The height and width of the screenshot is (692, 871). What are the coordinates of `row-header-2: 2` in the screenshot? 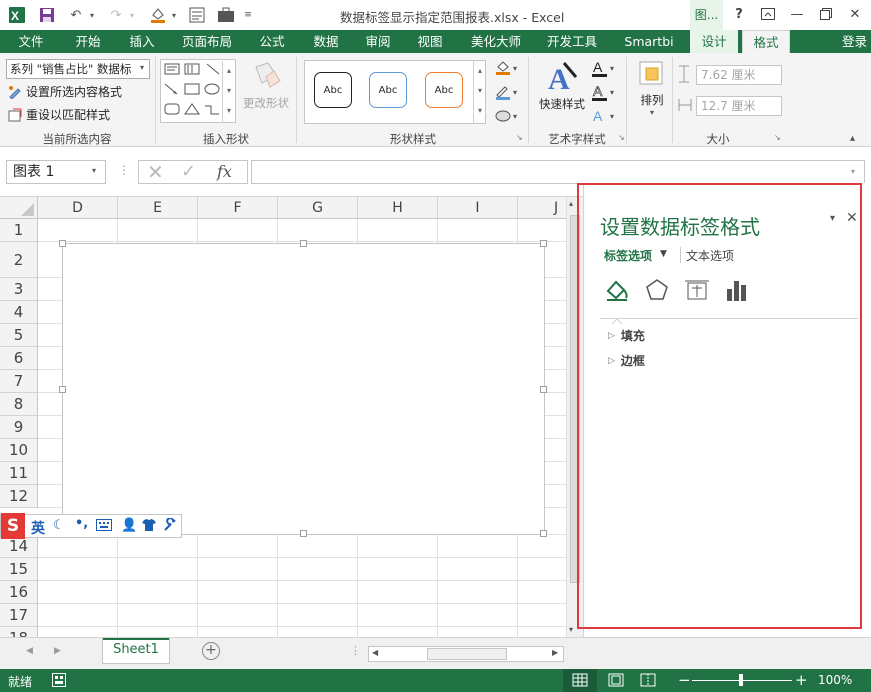 It's located at (19, 260).